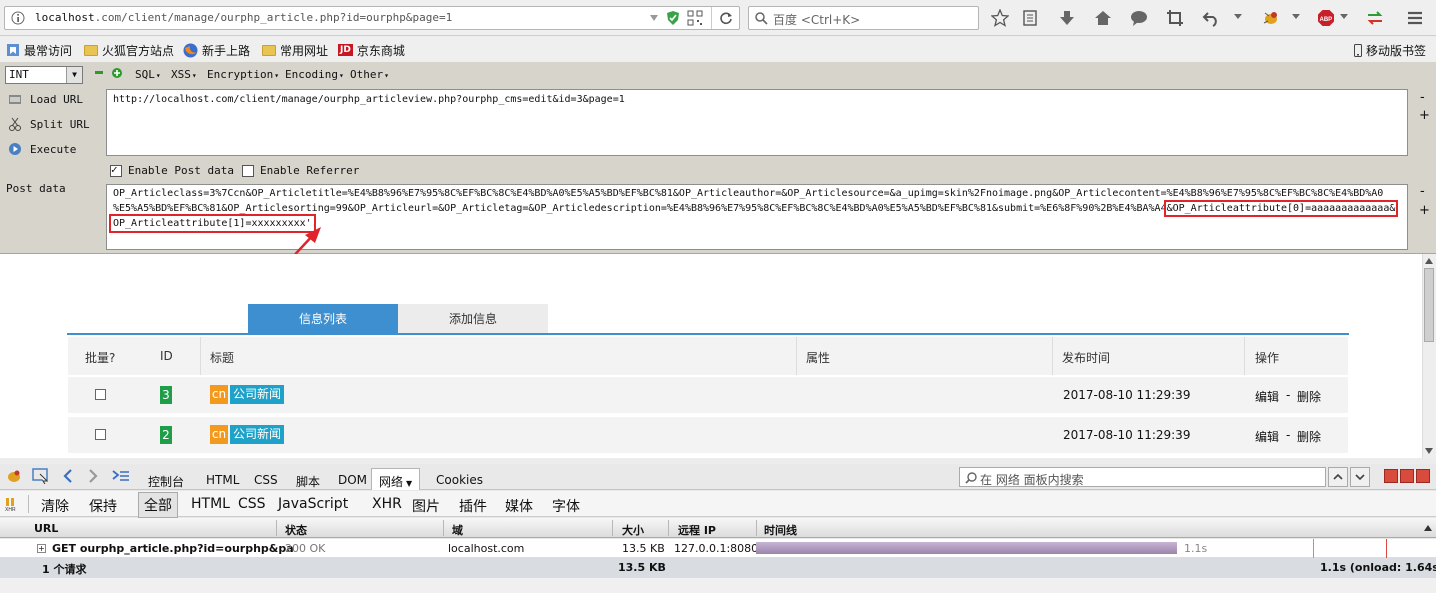  I want to click on col-domain: 域, so click(457, 530).